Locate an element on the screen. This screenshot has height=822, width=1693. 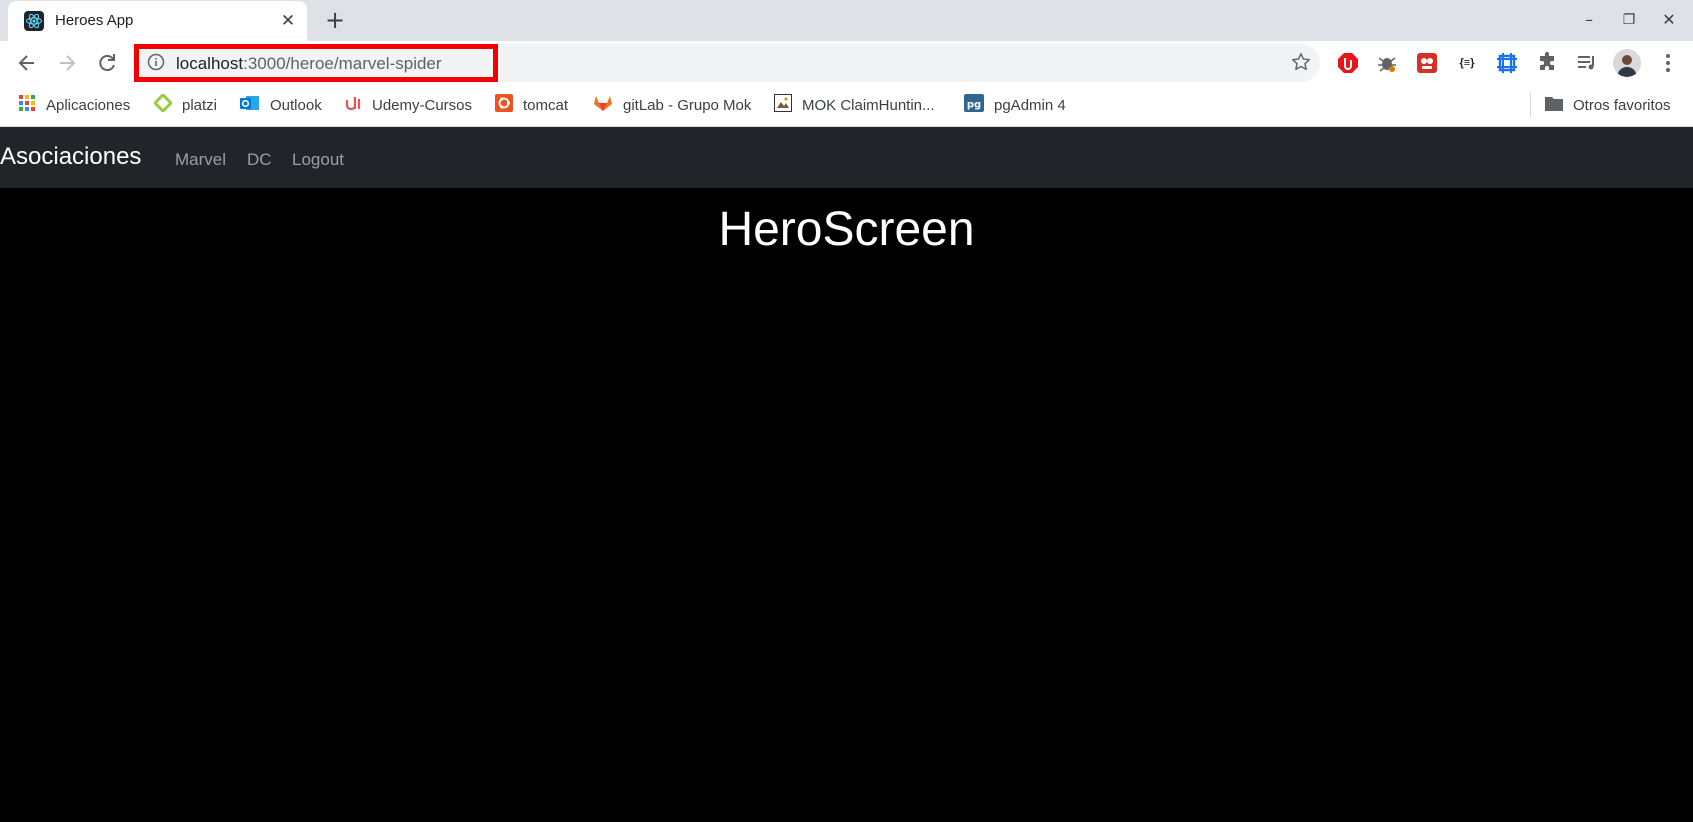
bookmark-pgadmin: pg pgAdmin 4 is located at coordinates (1015, 105).